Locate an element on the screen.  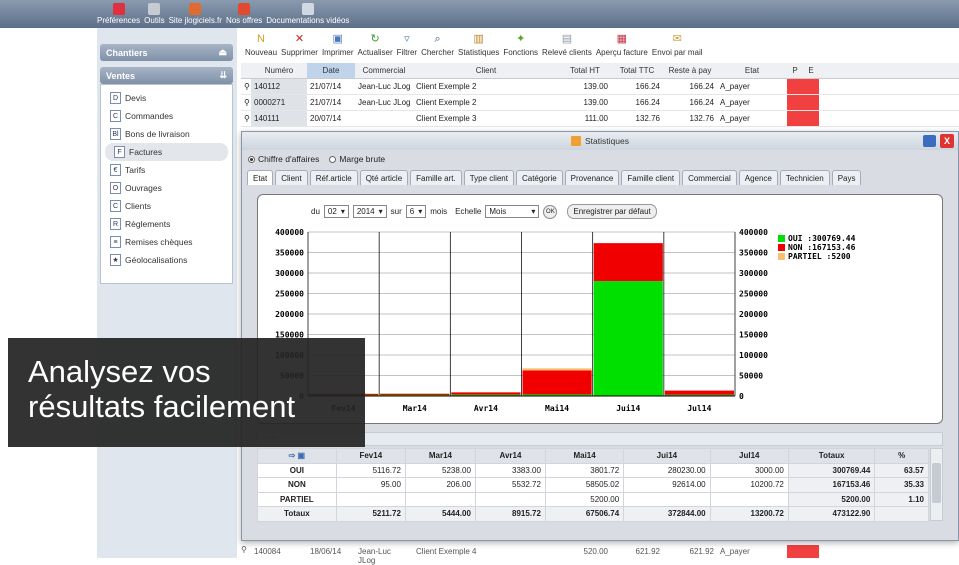
legend-swatch is located at coordinates (781, 247).